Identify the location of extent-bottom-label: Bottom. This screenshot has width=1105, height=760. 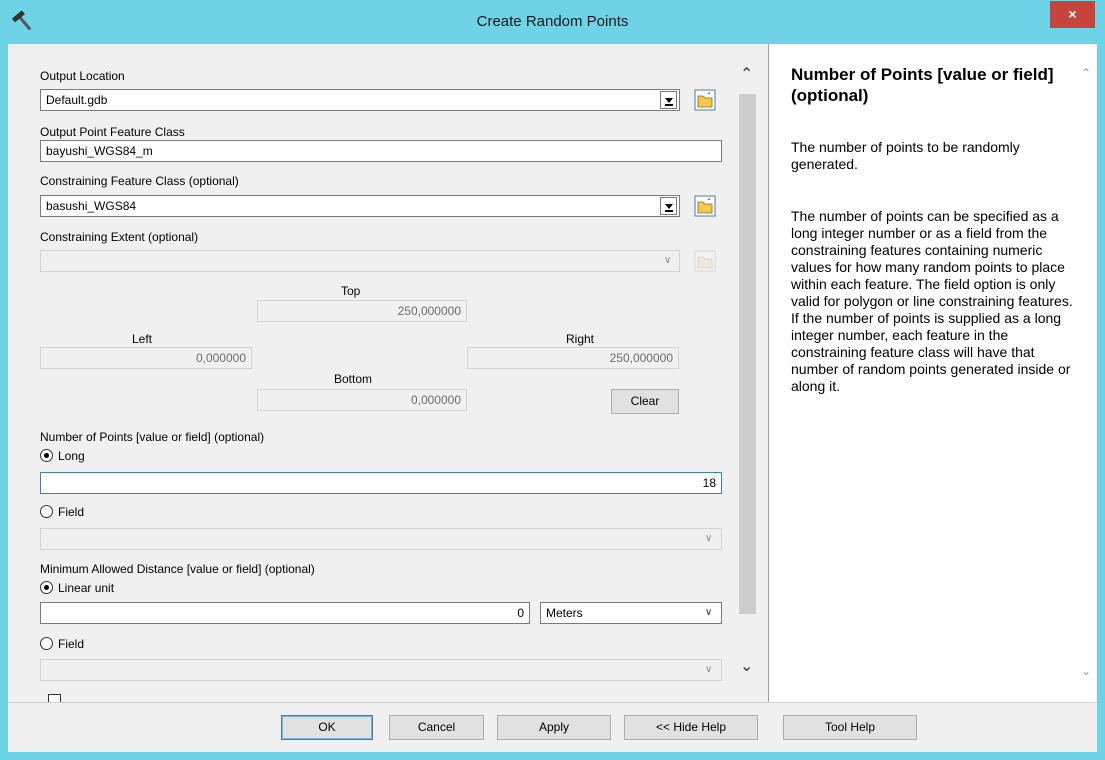
(353, 379).